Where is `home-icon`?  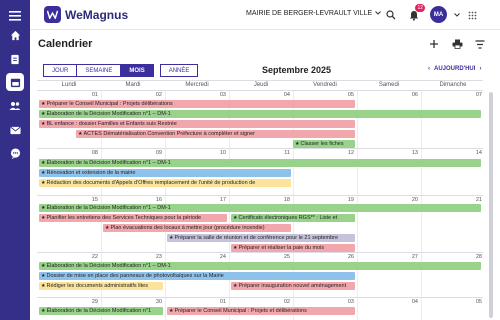 home-icon is located at coordinates (15, 35).